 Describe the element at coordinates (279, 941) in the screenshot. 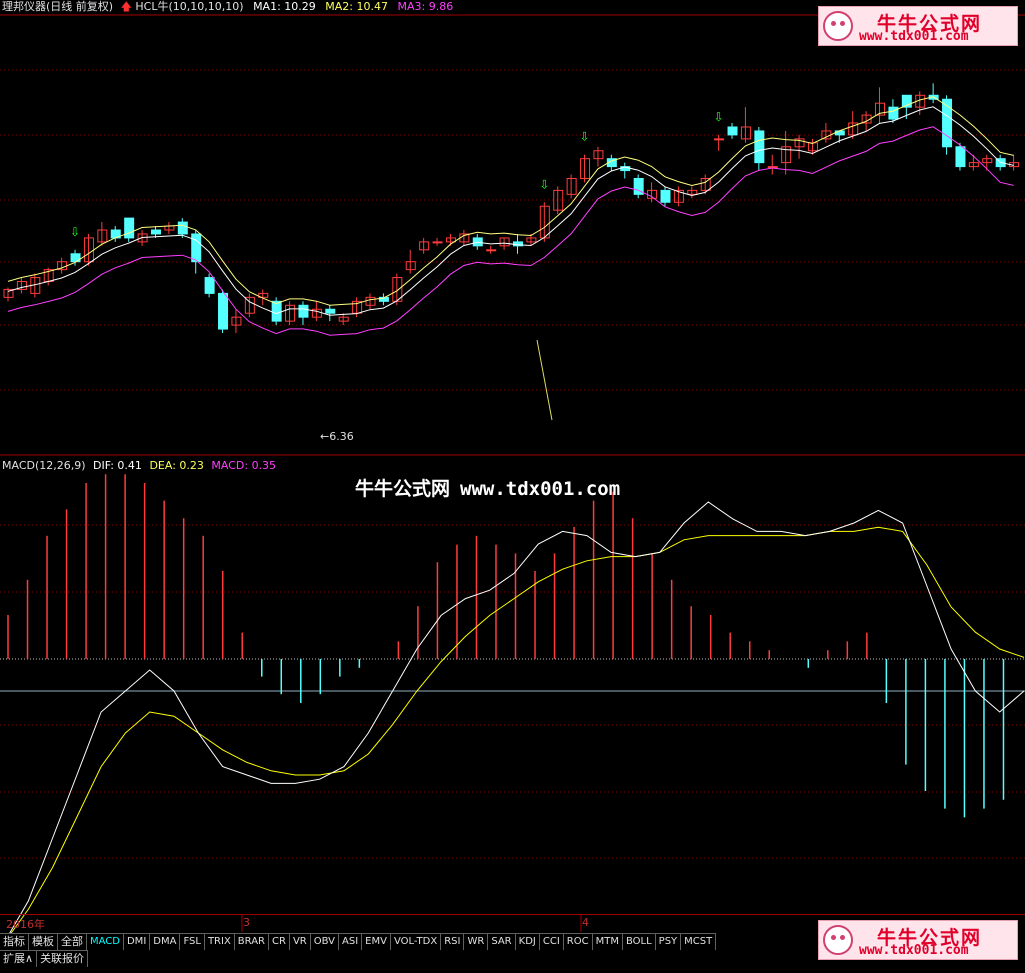

I see `tab-cr: CR` at that location.